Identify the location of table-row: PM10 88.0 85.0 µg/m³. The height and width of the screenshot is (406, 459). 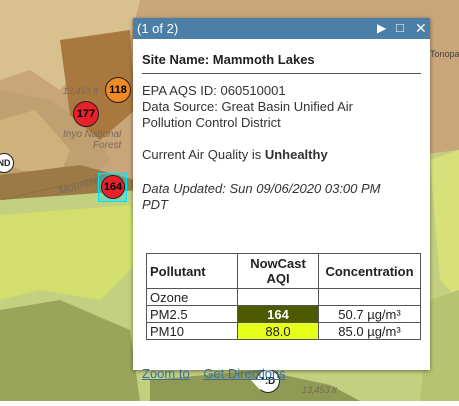
(283, 331).